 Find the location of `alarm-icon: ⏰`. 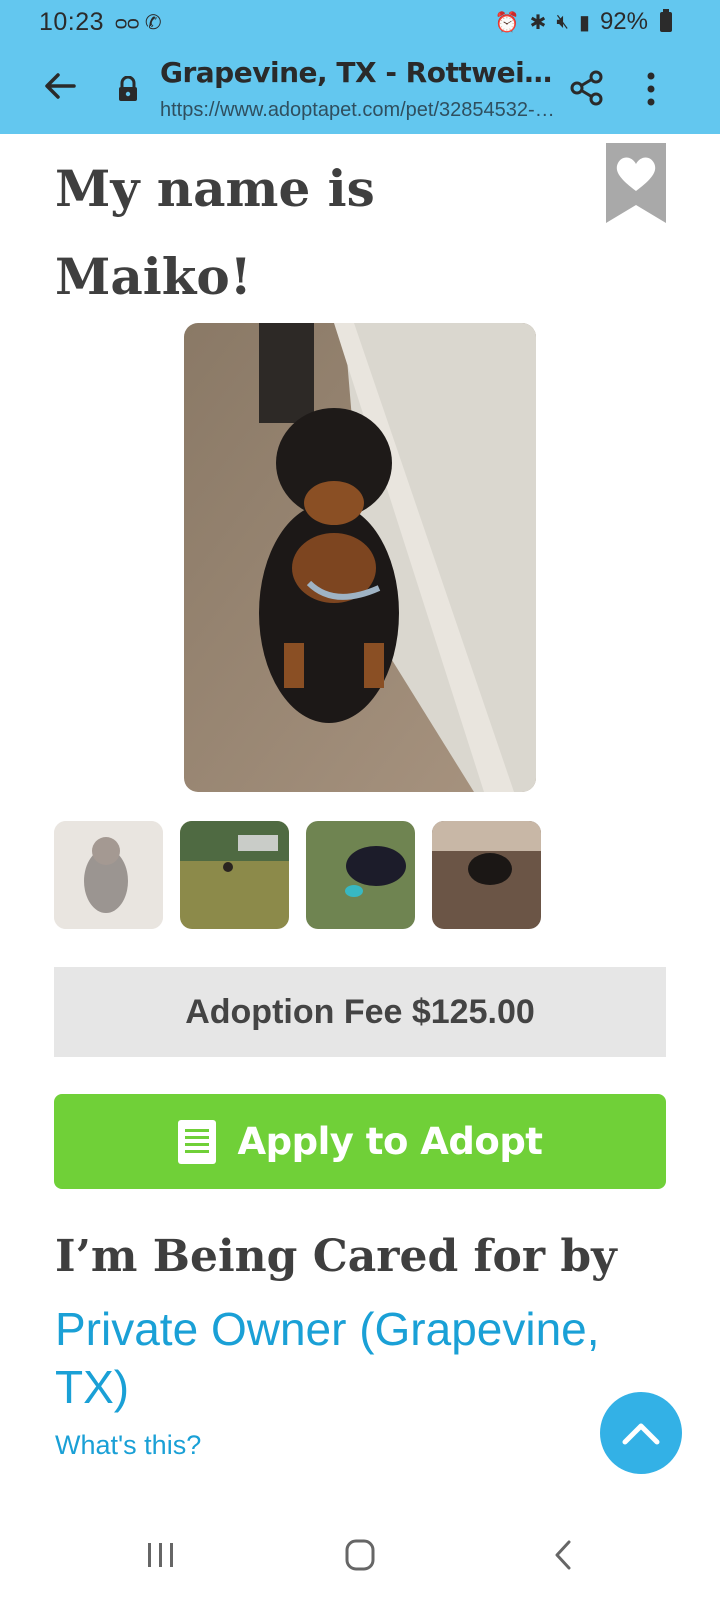

alarm-icon: ⏰ is located at coordinates (507, 22).